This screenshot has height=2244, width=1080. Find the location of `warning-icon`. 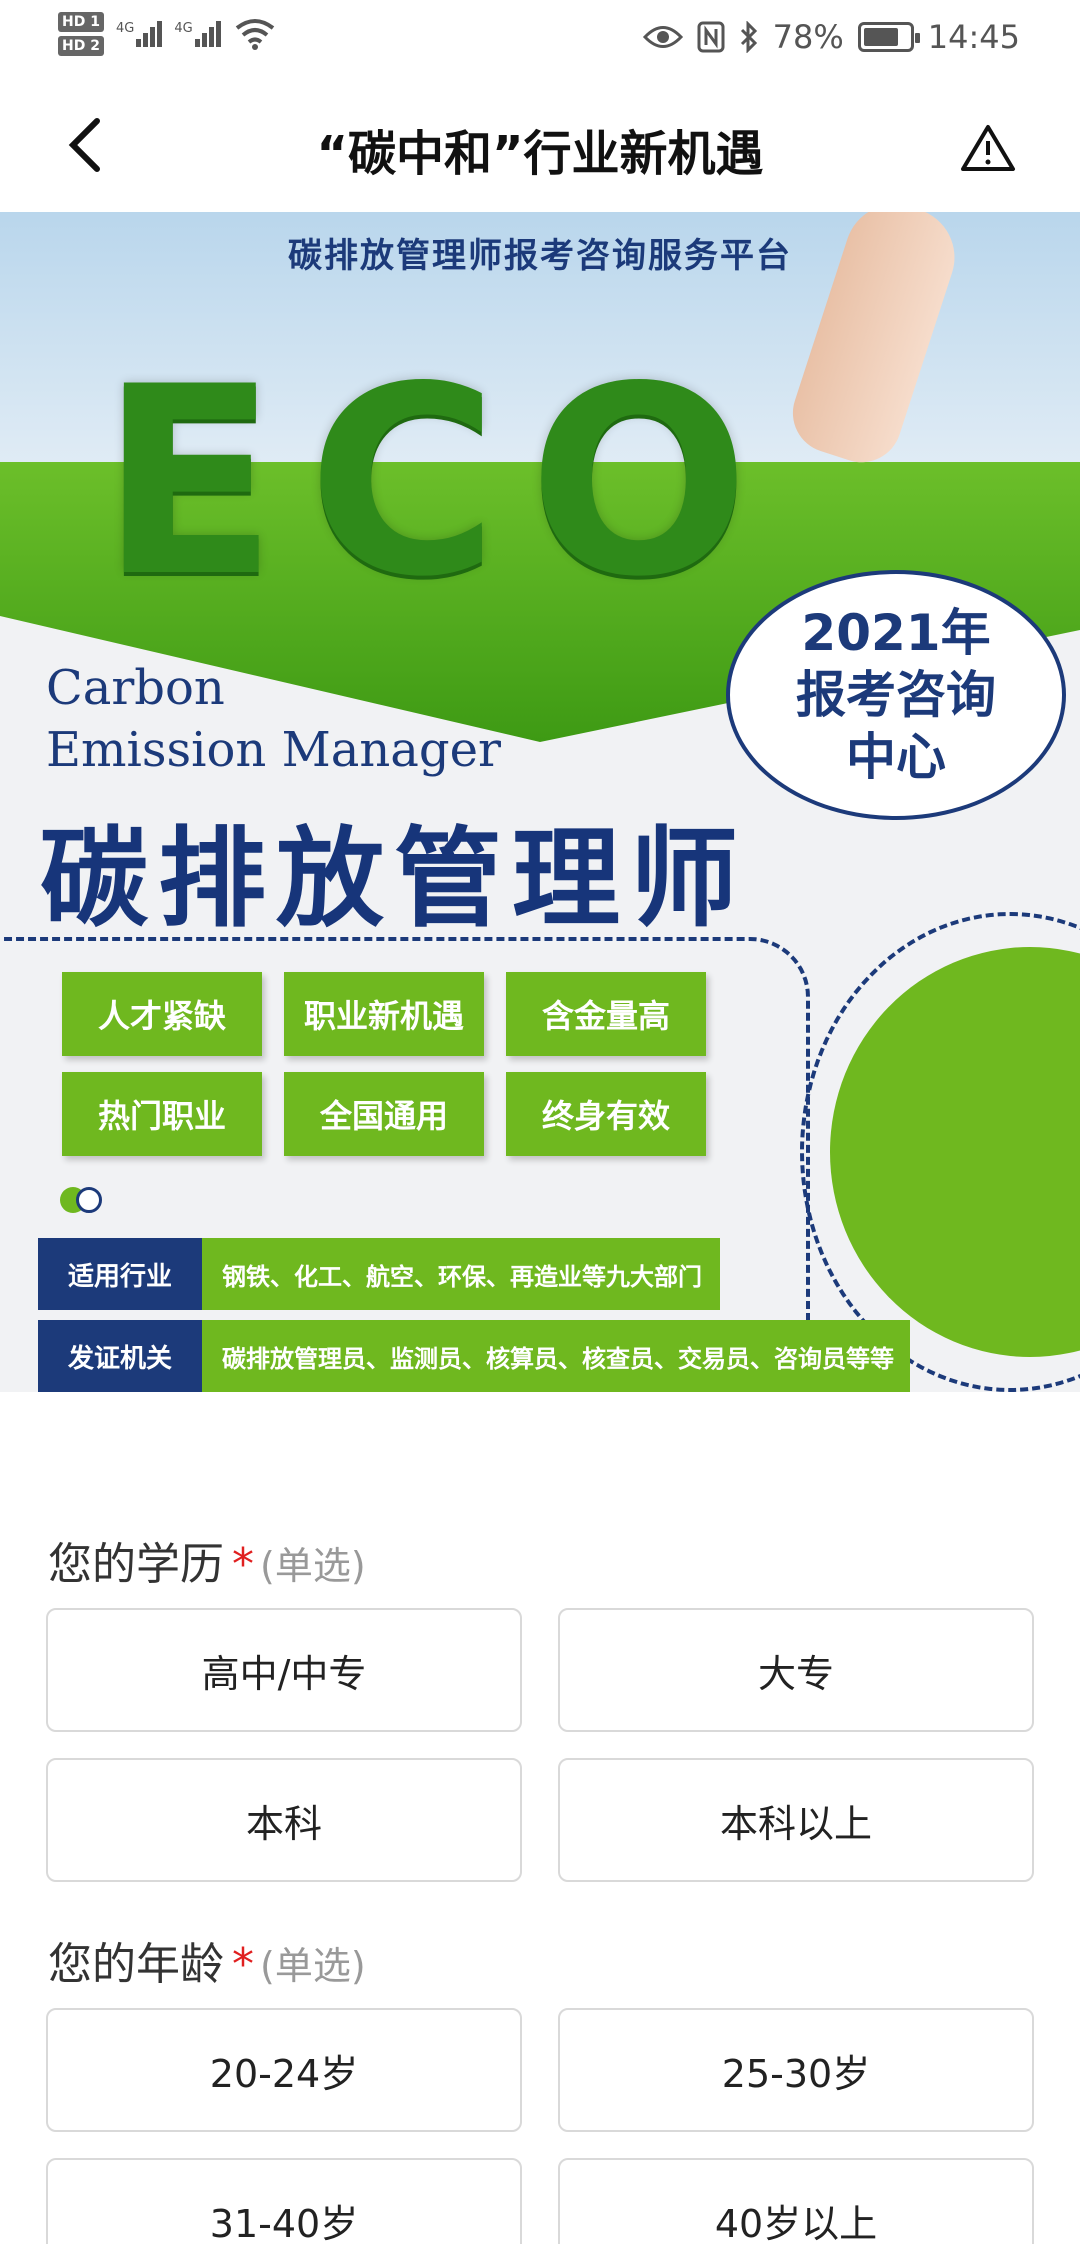

warning-icon is located at coordinates (988, 148).